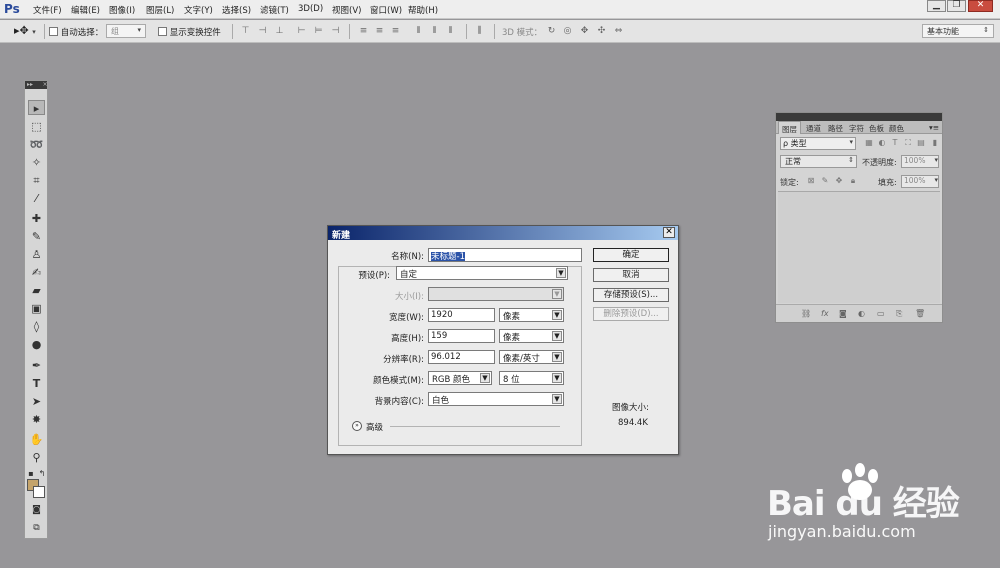 The width and height of the screenshot is (1000, 568). I want to click on link-layers-icon: ⛓, so click(806, 313).